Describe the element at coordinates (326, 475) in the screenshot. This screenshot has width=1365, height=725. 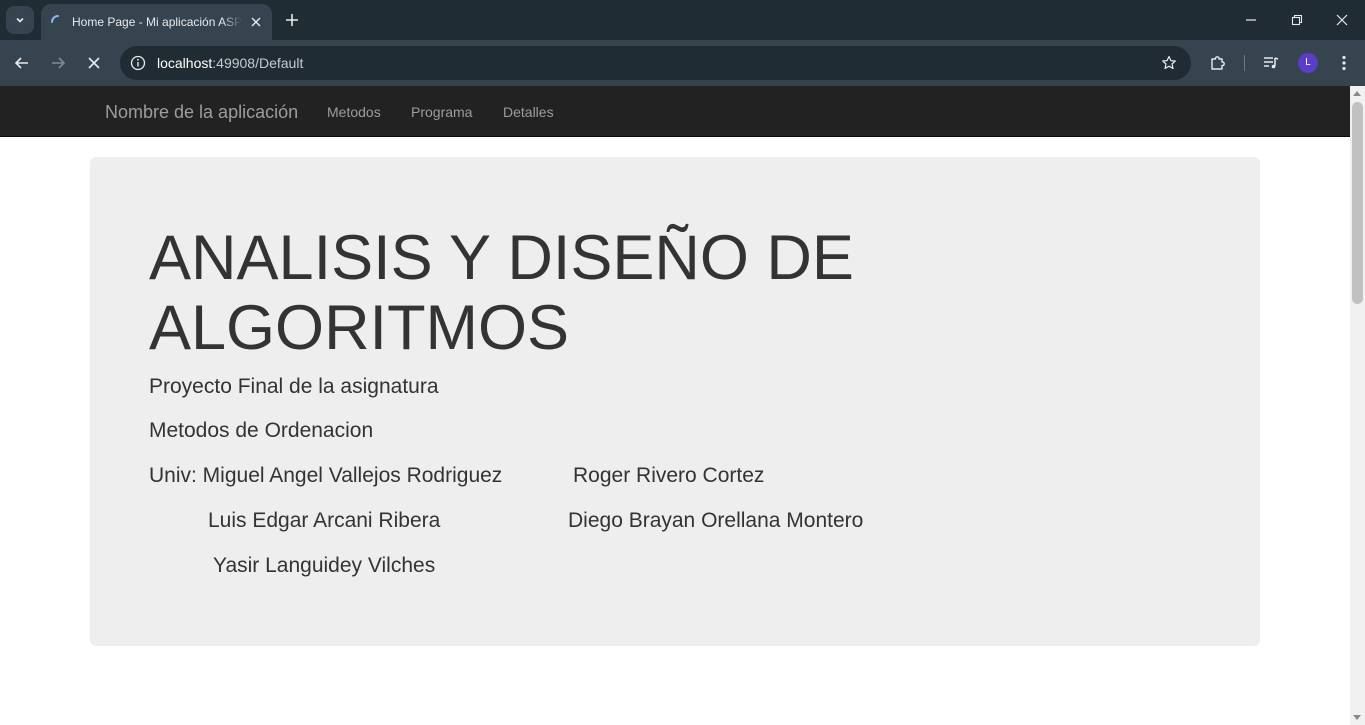
I see `author-text: Univ: Miguel Angel Vallejos Rodriguez` at that location.